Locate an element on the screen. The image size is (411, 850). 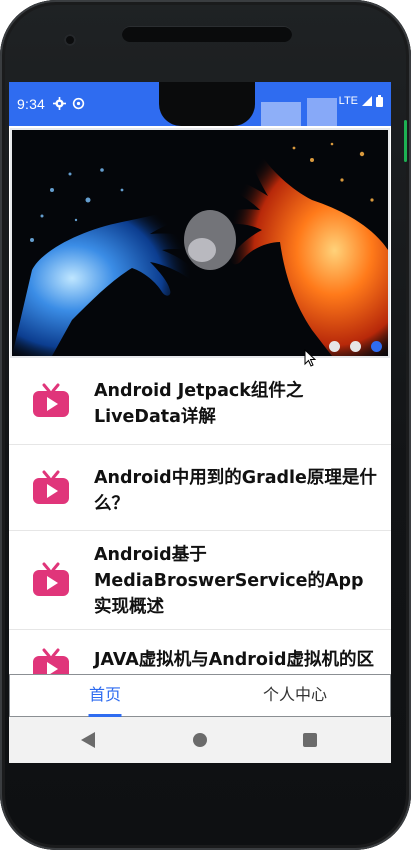
camera-notch is located at coordinates (207, 104).